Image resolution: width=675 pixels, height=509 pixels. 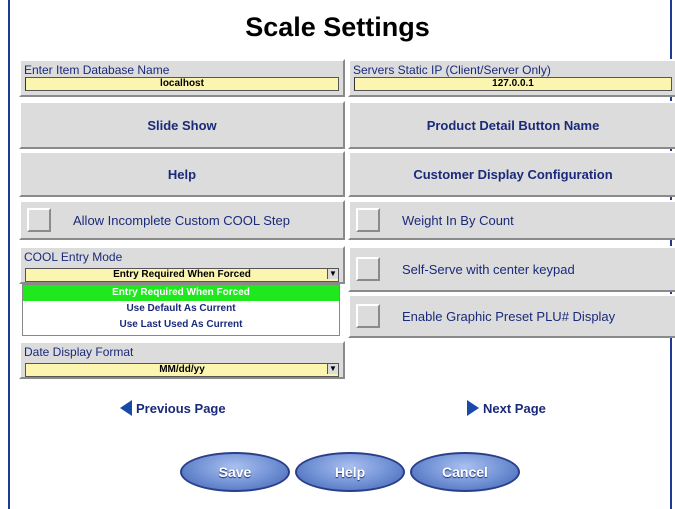 I want to click on server-ip-label: Servers Static IP (Client/Server Only), so click(x=452, y=70).